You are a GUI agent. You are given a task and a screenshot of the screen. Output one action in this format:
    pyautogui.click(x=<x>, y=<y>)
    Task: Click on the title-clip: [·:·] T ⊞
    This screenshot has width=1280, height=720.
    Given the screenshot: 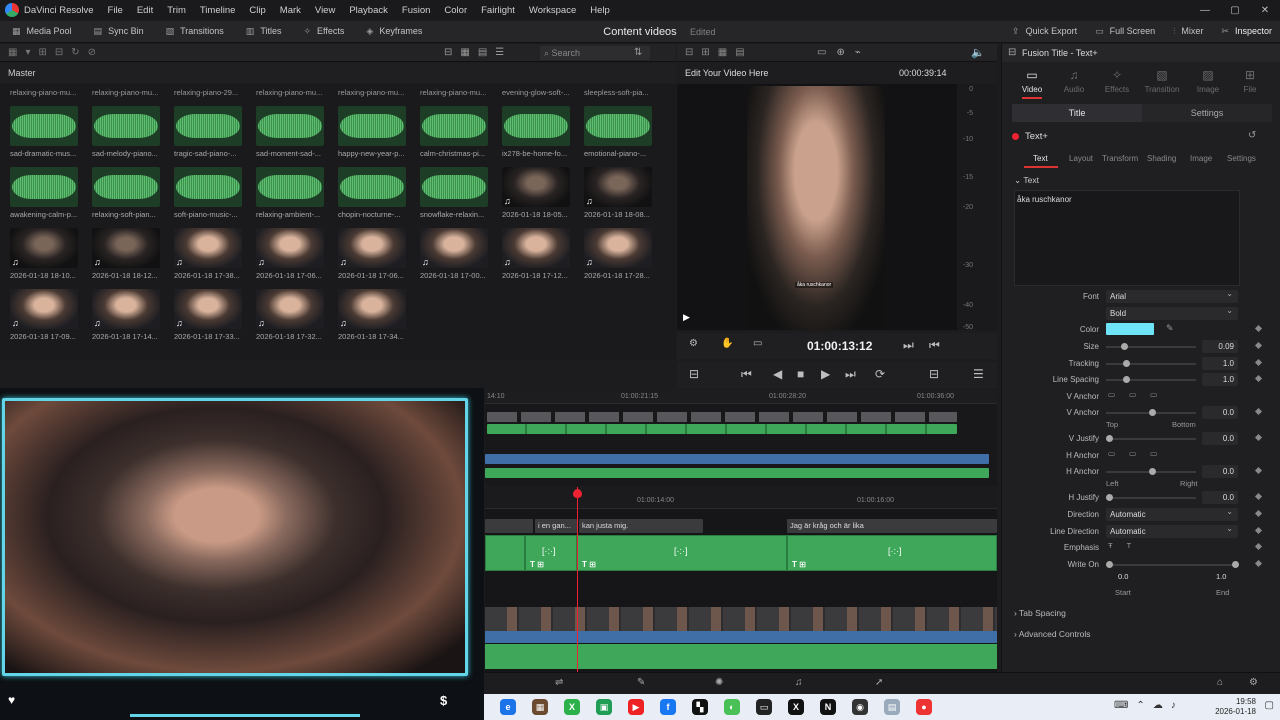 What is the action you would take?
    pyautogui.click(x=892, y=553)
    